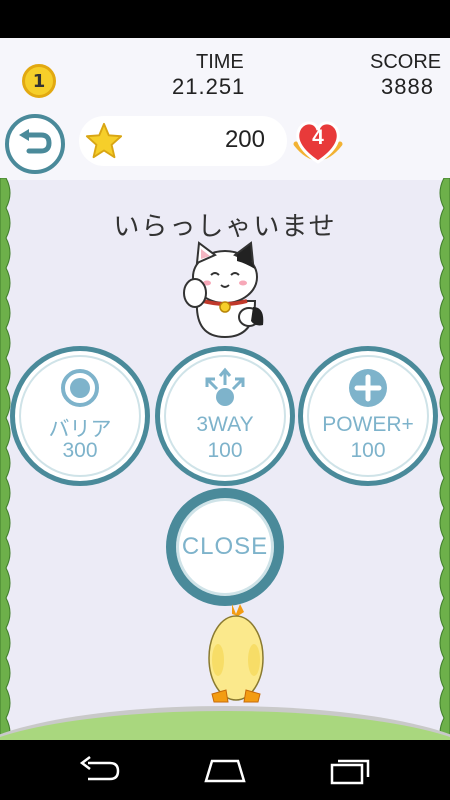 Image resolution: width=450 pixels, height=800 pixels. Describe the element at coordinates (368, 424) in the screenshot. I see `power-up-name: POWER+` at that location.